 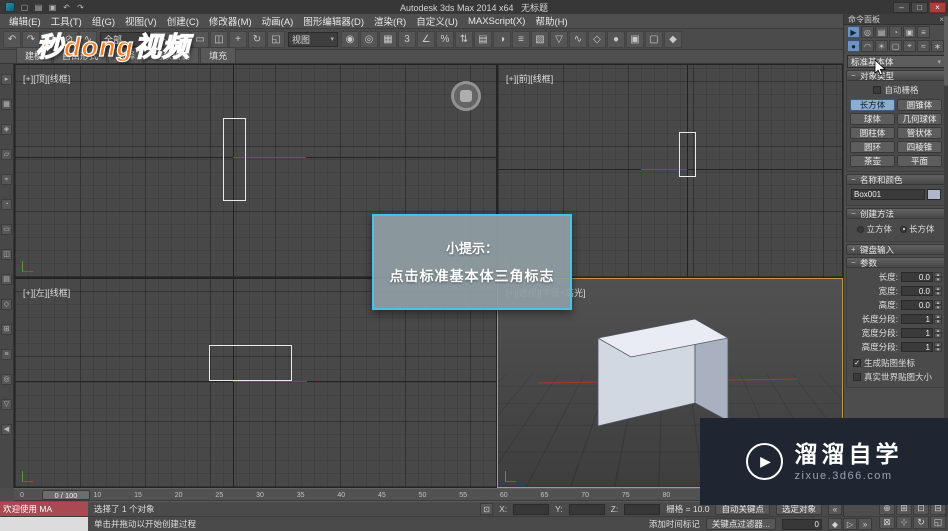 What do you see at coordinates (276, 39) in the screenshot?
I see `select-and-scale-icon: ◱` at bounding box center [276, 39].